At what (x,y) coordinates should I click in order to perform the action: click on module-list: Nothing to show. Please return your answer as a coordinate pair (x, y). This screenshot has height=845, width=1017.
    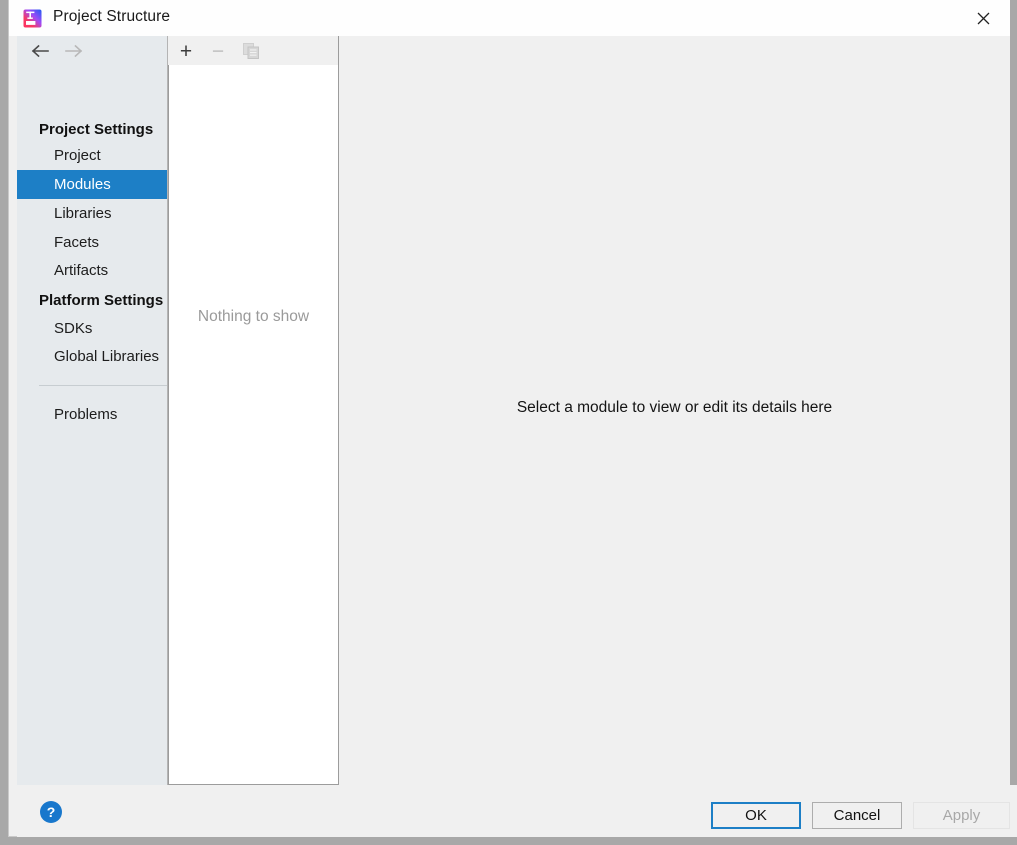
    Looking at the image, I should click on (253, 425).